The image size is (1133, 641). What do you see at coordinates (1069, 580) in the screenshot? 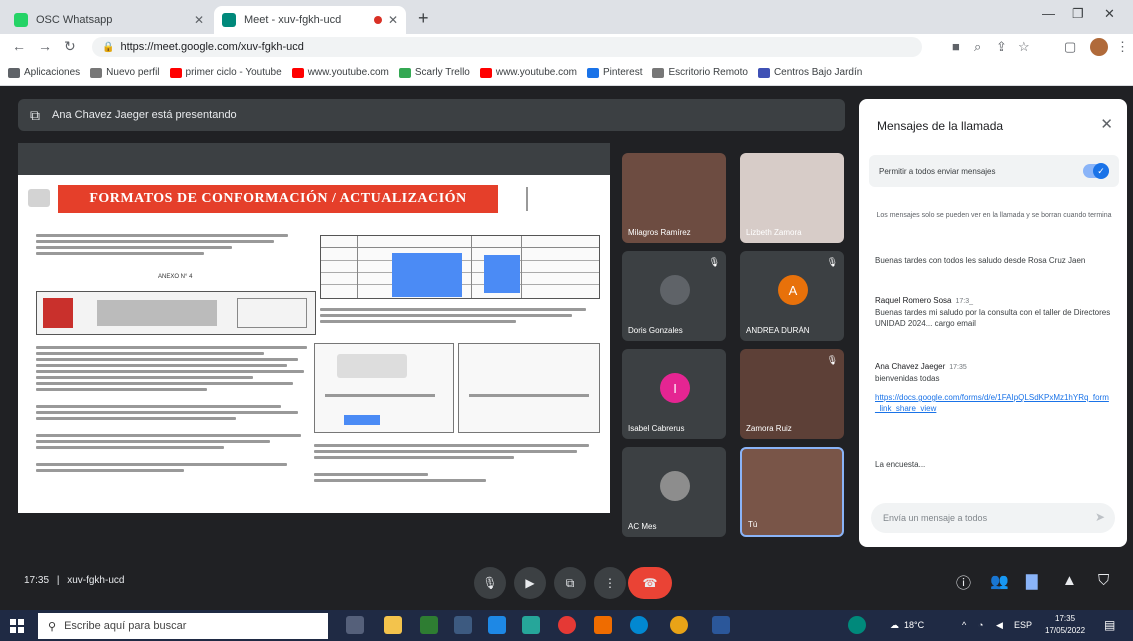
I see `activities-icon: ▲` at bounding box center [1069, 580].